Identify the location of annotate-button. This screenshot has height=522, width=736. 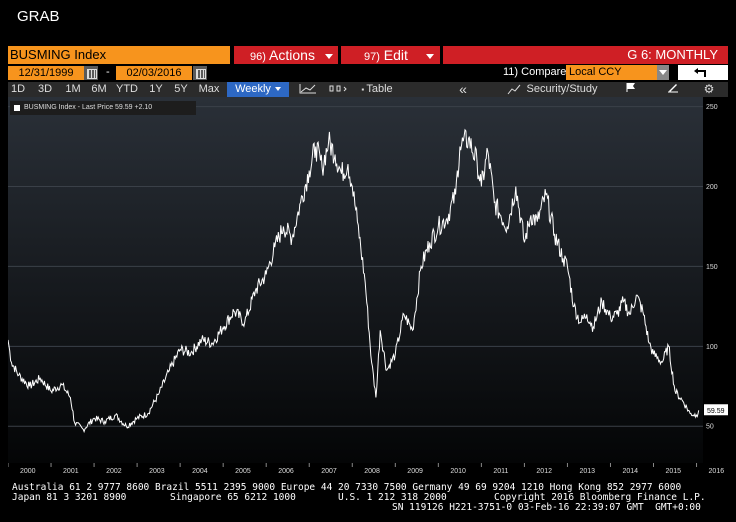
(673, 89).